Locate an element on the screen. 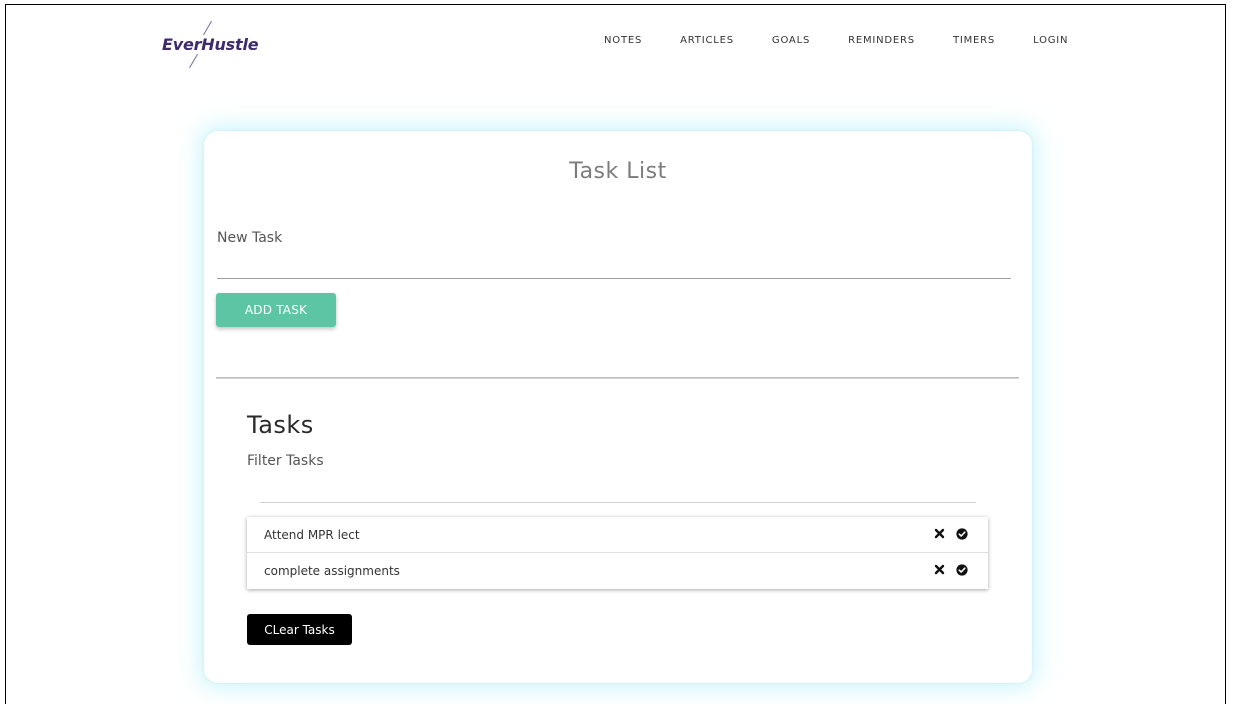 Image resolution: width=1235 pixels, height=704 pixels. clear-tasks-button: CLear Tasks is located at coordinates (299, 629).